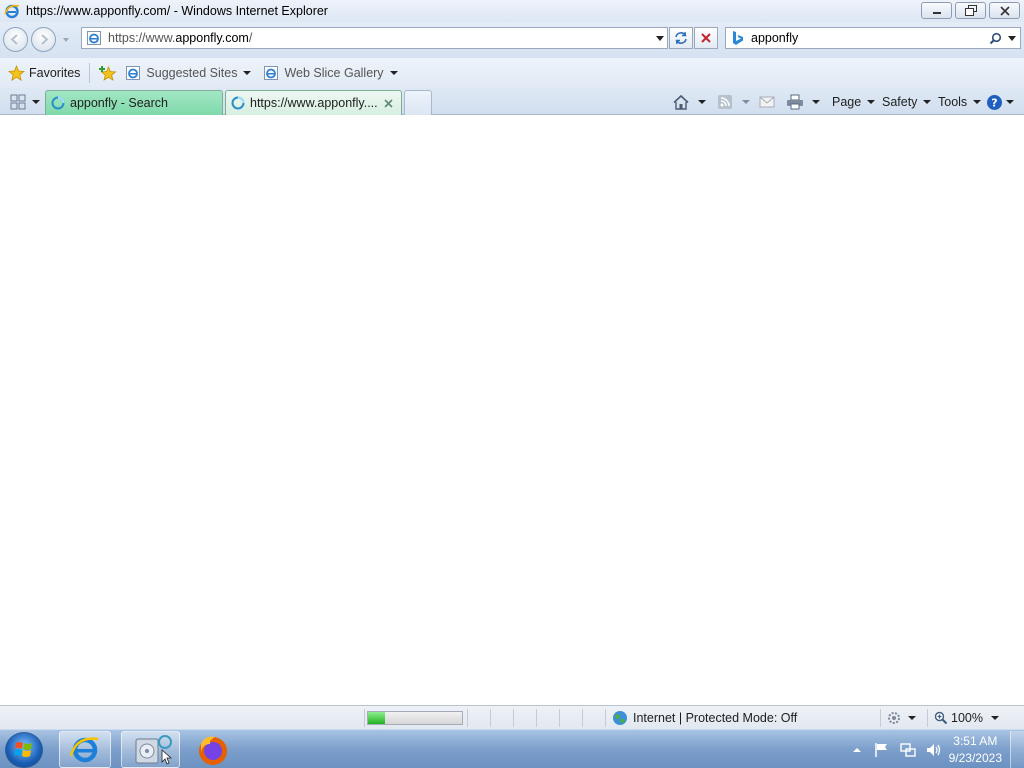  What do you see at coordinates (134, 102) in the screenshot?
I see `tab-apponfly-search: apponfly - Search` at bounding box center [134, 102].